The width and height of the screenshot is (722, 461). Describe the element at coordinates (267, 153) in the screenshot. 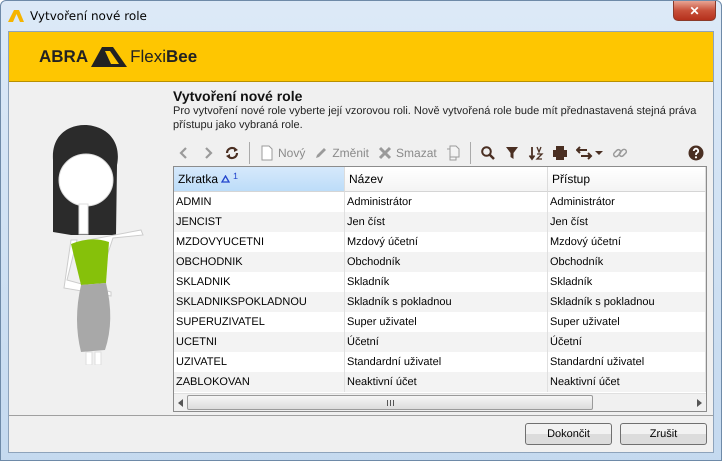

I see `document-icon` at that location.